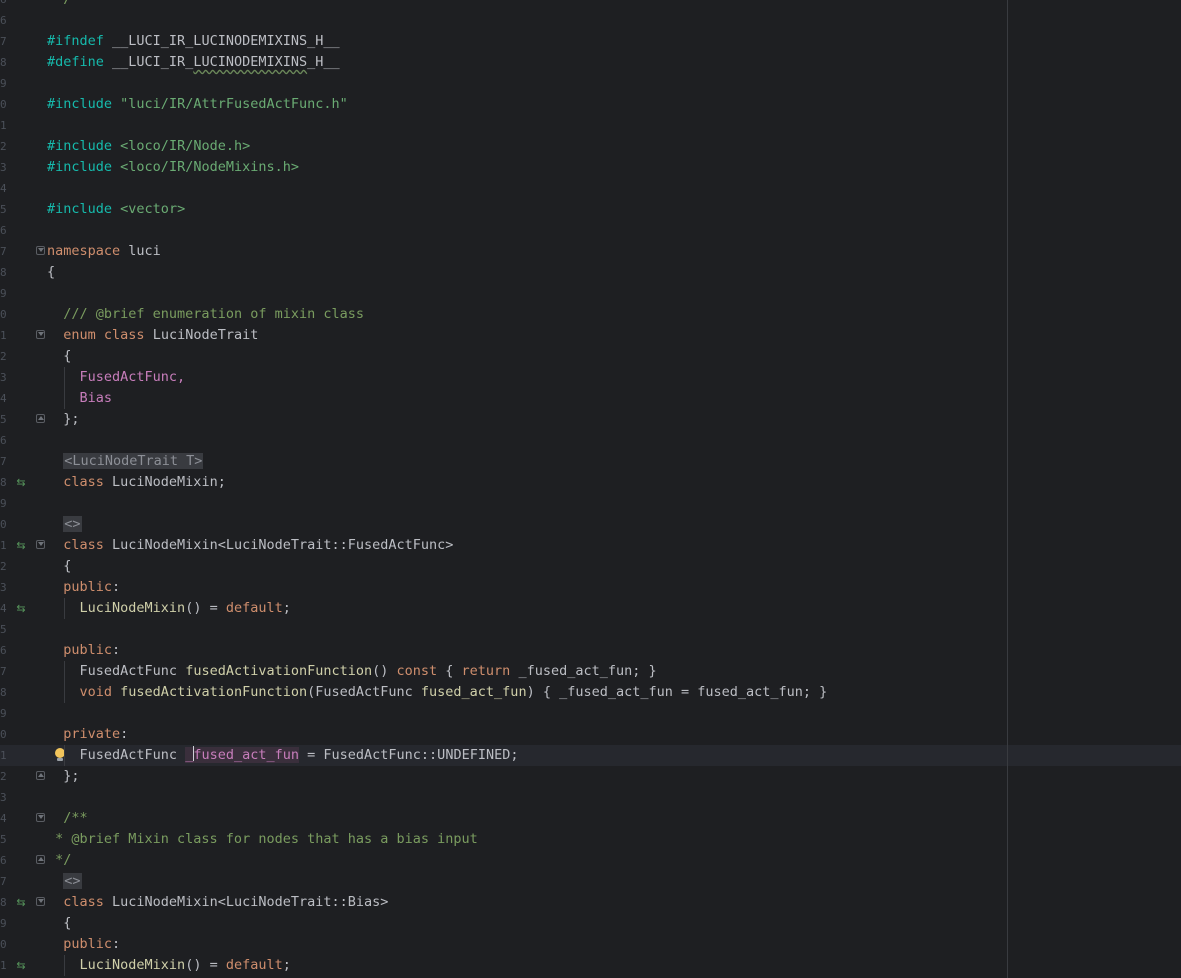  I want to click on code-token: const, so click(417, 671).